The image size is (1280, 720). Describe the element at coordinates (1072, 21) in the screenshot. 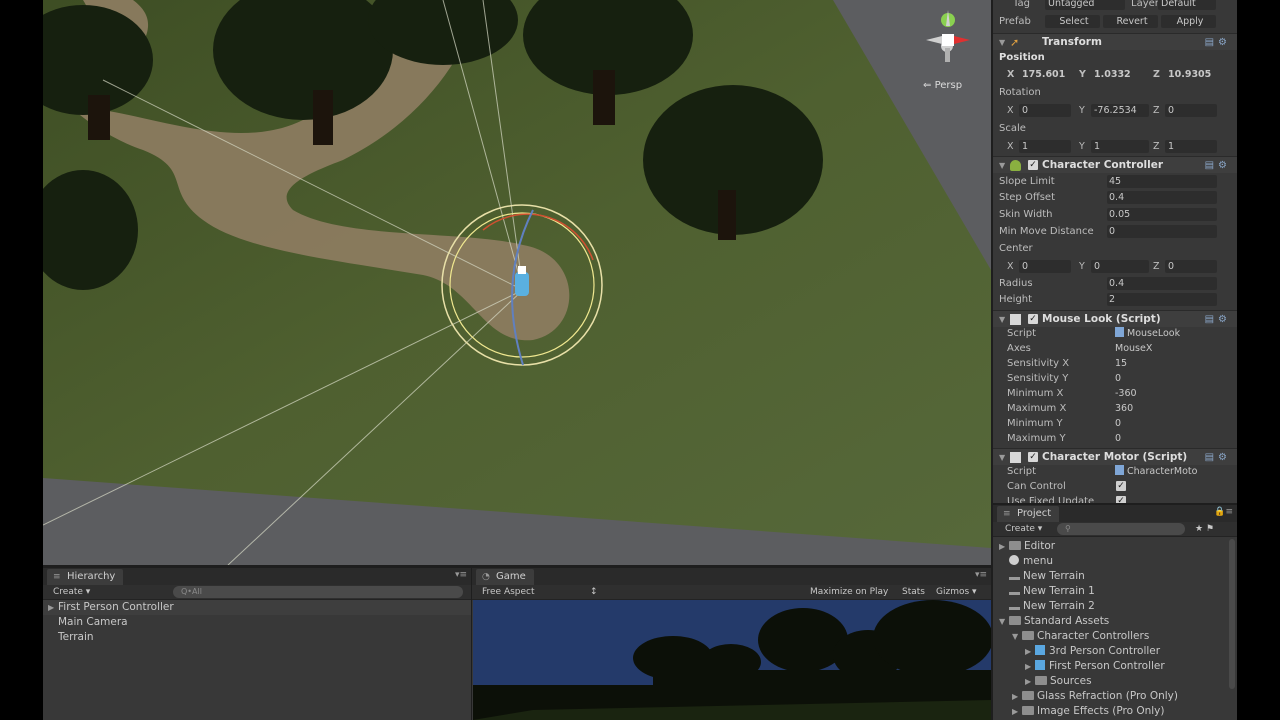

I see `prefab-select-button: Select` at that location.